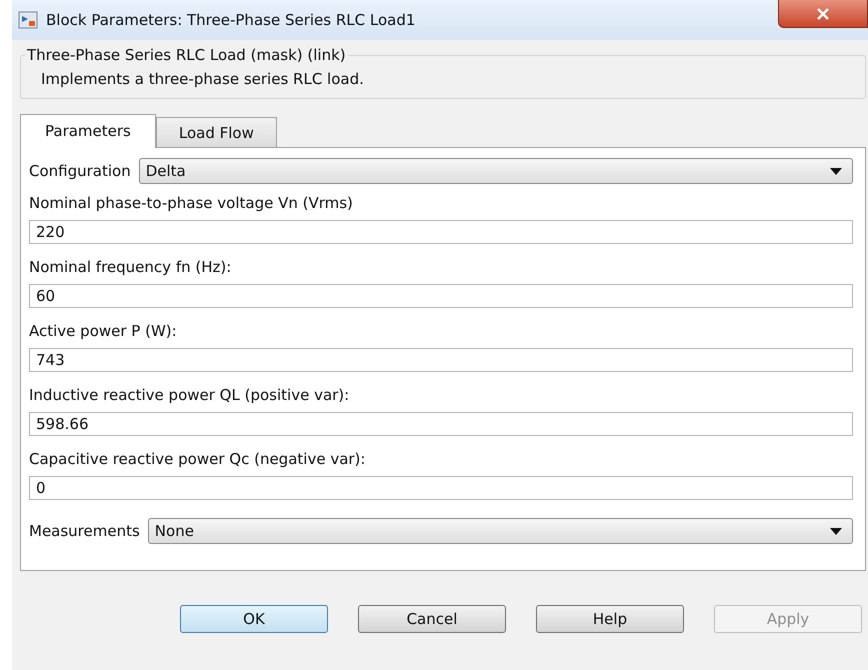 The width and height of the screenshot is (868, 670). I want to click on field-label: Configuration, so click(80, 171).